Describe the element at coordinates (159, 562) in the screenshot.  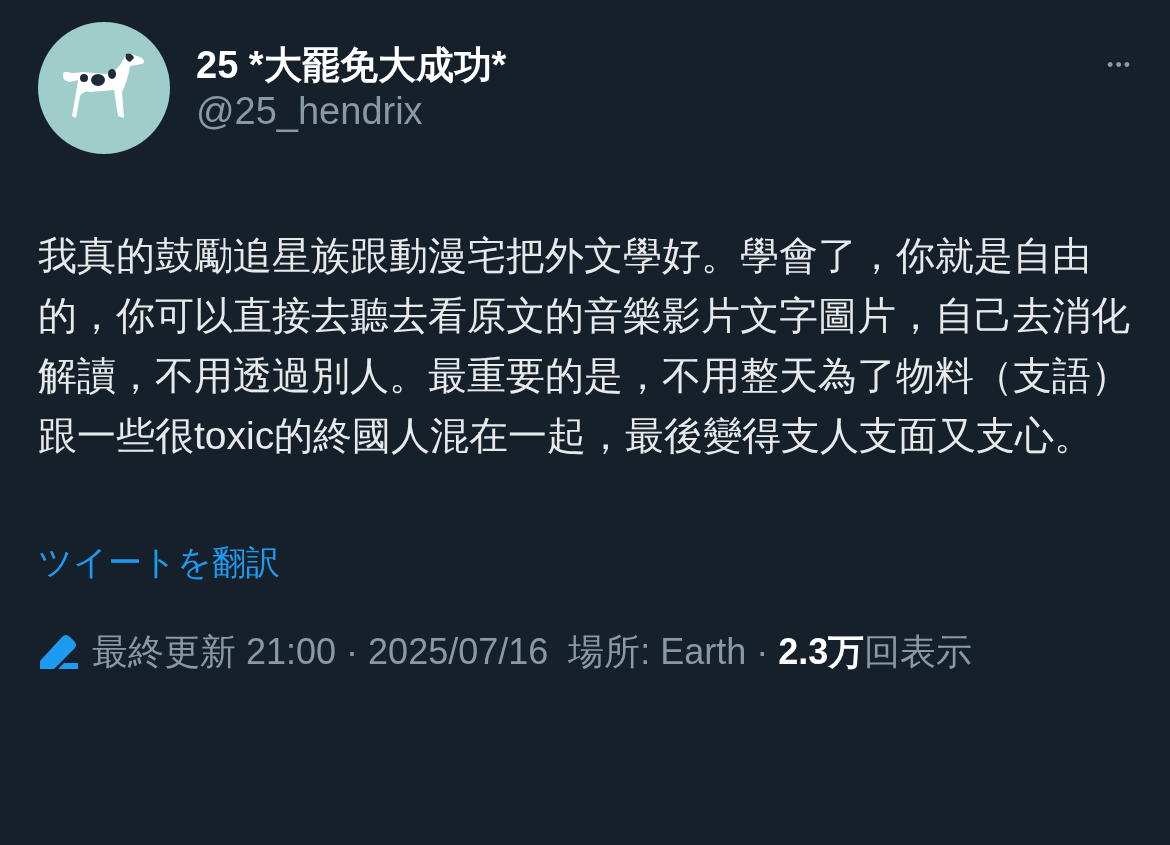
I see `translate-link: ツイートを翻訳` at that location.